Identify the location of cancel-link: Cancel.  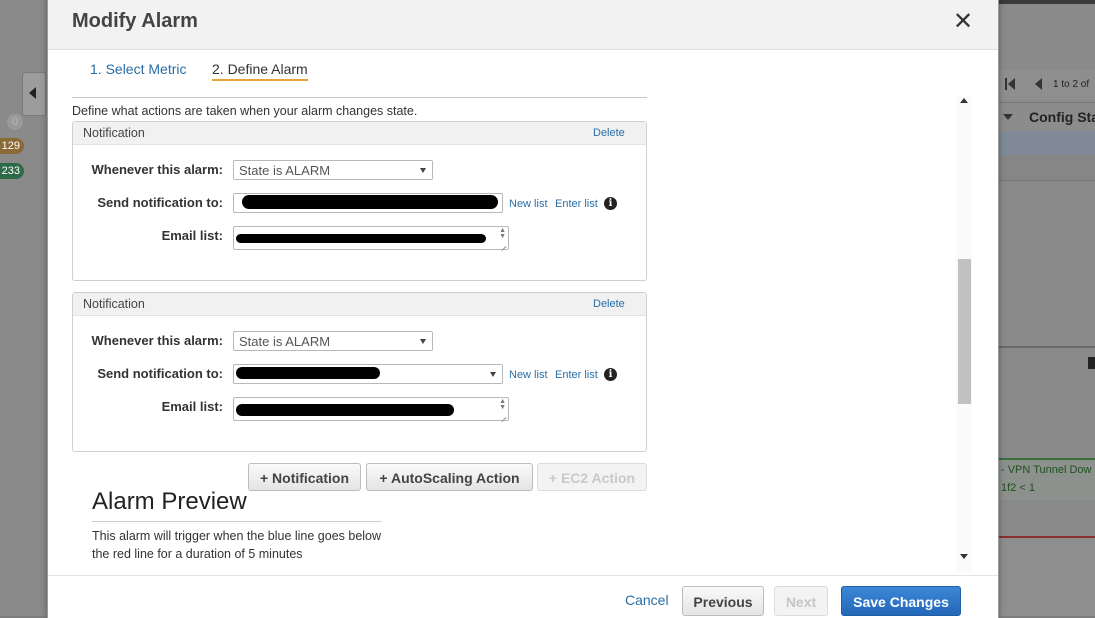
(647, 600).